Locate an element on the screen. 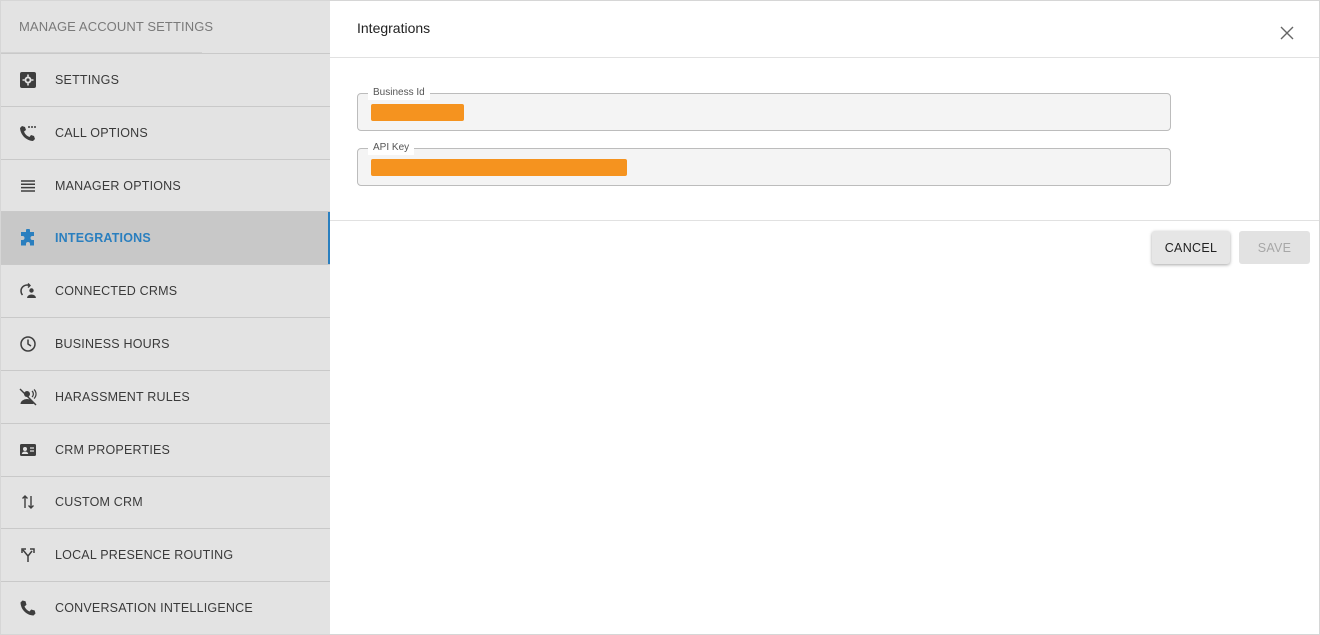 The width and height of the screenshot is (1320, 635). api-key-label: API Key is located at coordinates (391, 148).